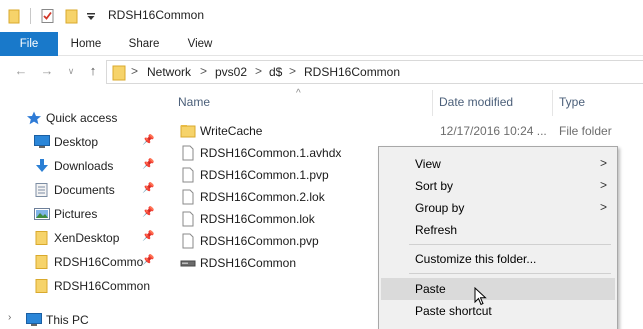  What do you see at coordinates (86, 44) in the screenshot?
I see `tab-home: Home` at bounding box center [86, 44].